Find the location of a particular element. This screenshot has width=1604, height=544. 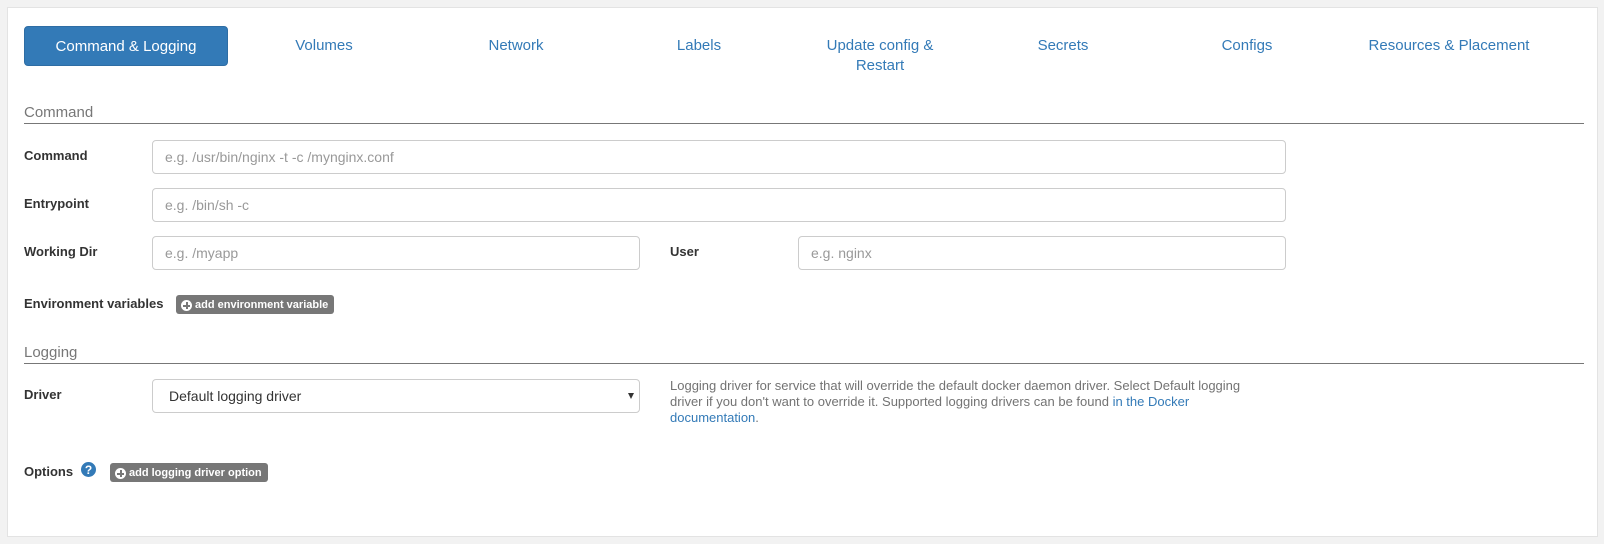

add-environment-variable-button: add environment variable is located at coordinates (255, 304).